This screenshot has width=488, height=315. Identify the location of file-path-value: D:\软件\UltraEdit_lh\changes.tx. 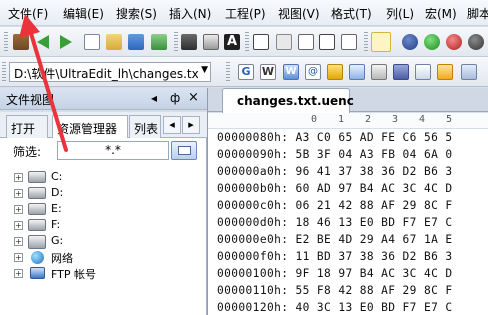
(106, 74).